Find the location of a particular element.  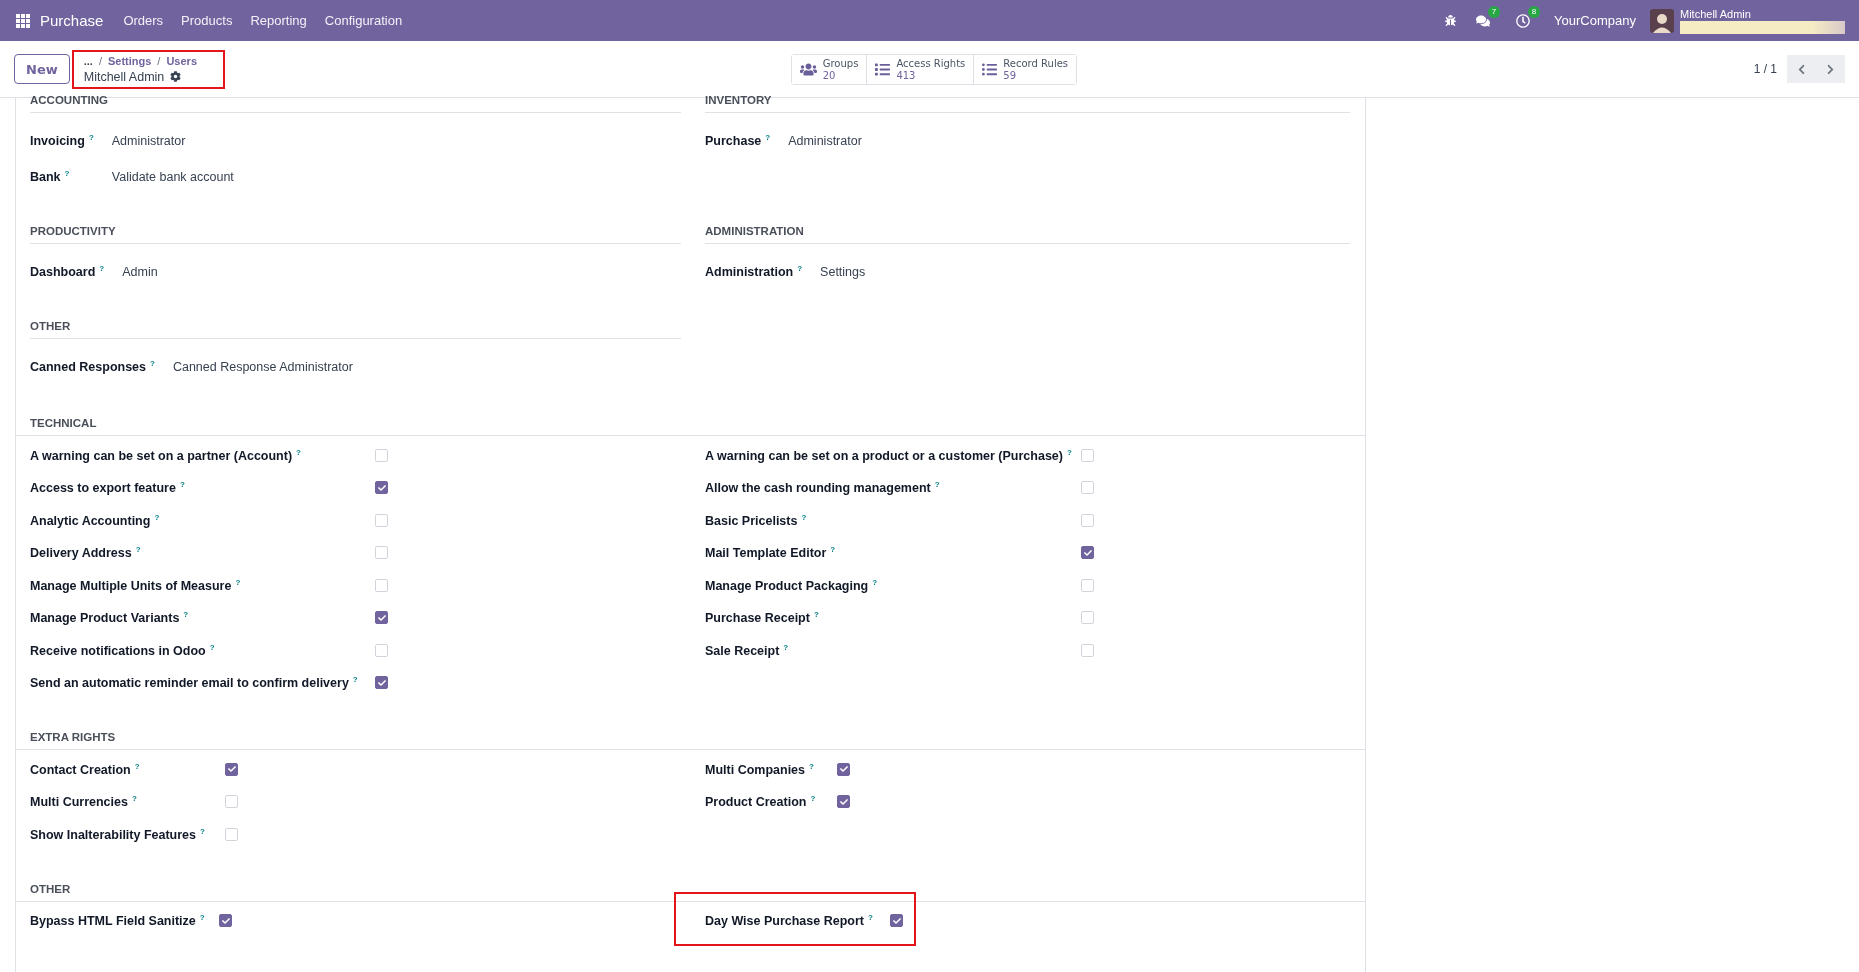

field-label: Manage Product Packaging $^{?}$ is located at coordinates (792, 585).